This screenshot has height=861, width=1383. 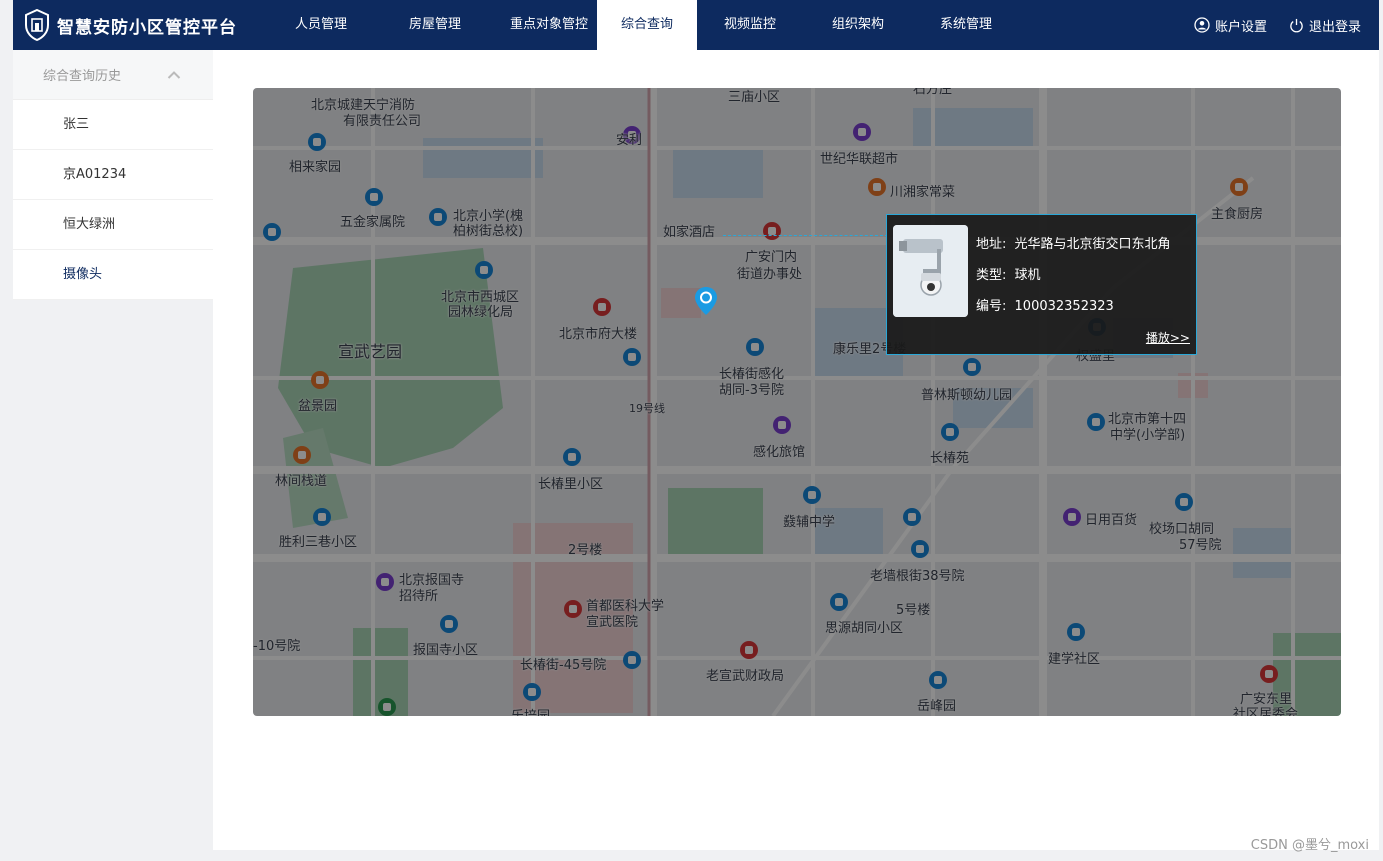 What do you see at coordinates (1092, 244) in the screenshot?
I see `address-value: 光华路与北京街交口东北角` at bounding box center [1092, 244].